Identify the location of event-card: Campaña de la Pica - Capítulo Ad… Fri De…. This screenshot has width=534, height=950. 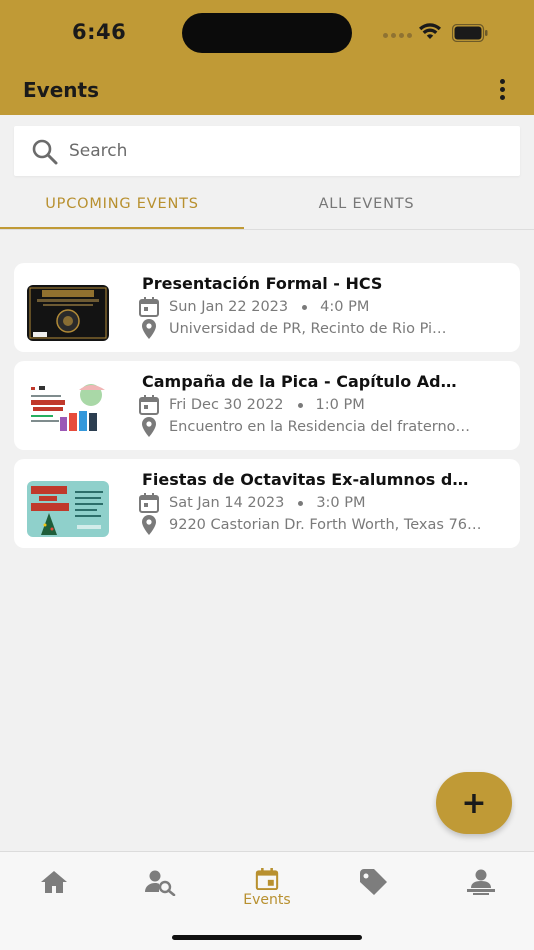
(267, 405).